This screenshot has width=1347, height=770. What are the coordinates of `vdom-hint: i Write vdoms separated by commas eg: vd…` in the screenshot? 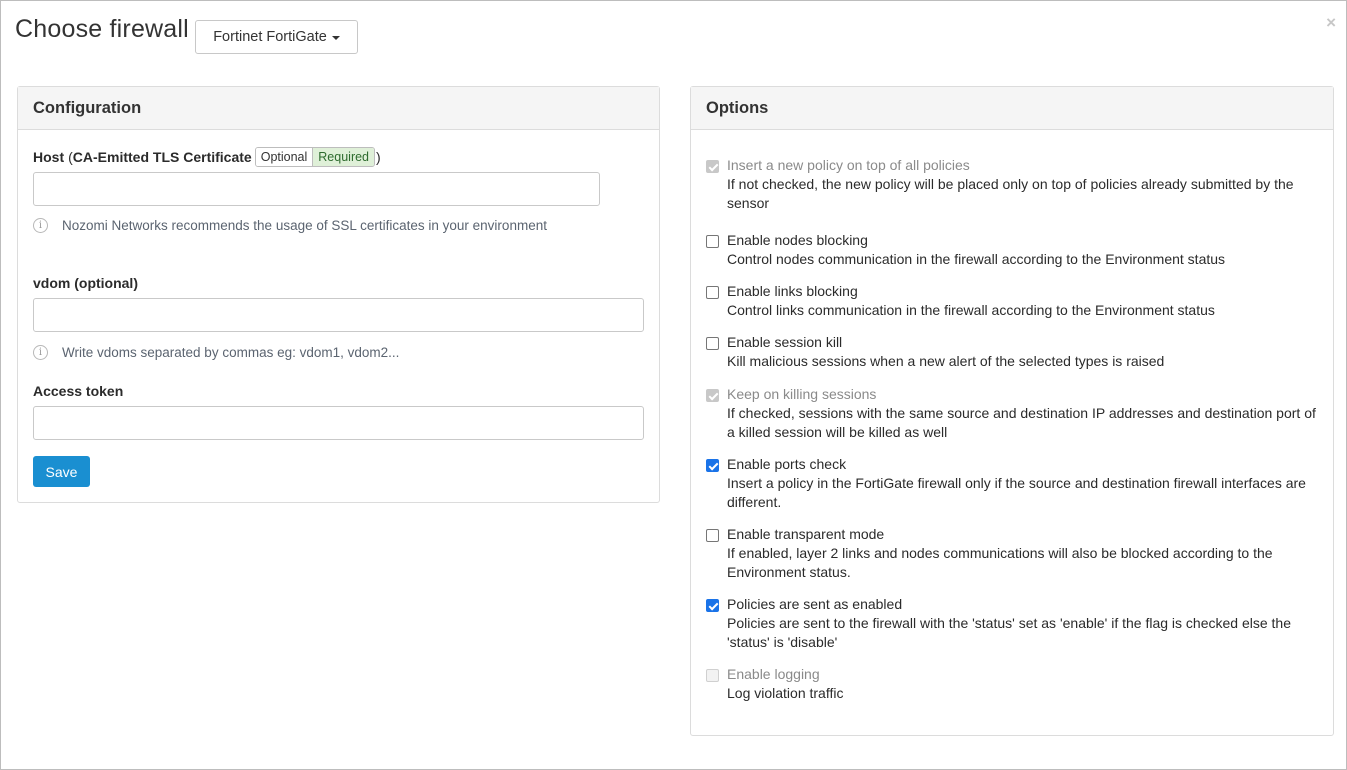 It's located at (333, 352).